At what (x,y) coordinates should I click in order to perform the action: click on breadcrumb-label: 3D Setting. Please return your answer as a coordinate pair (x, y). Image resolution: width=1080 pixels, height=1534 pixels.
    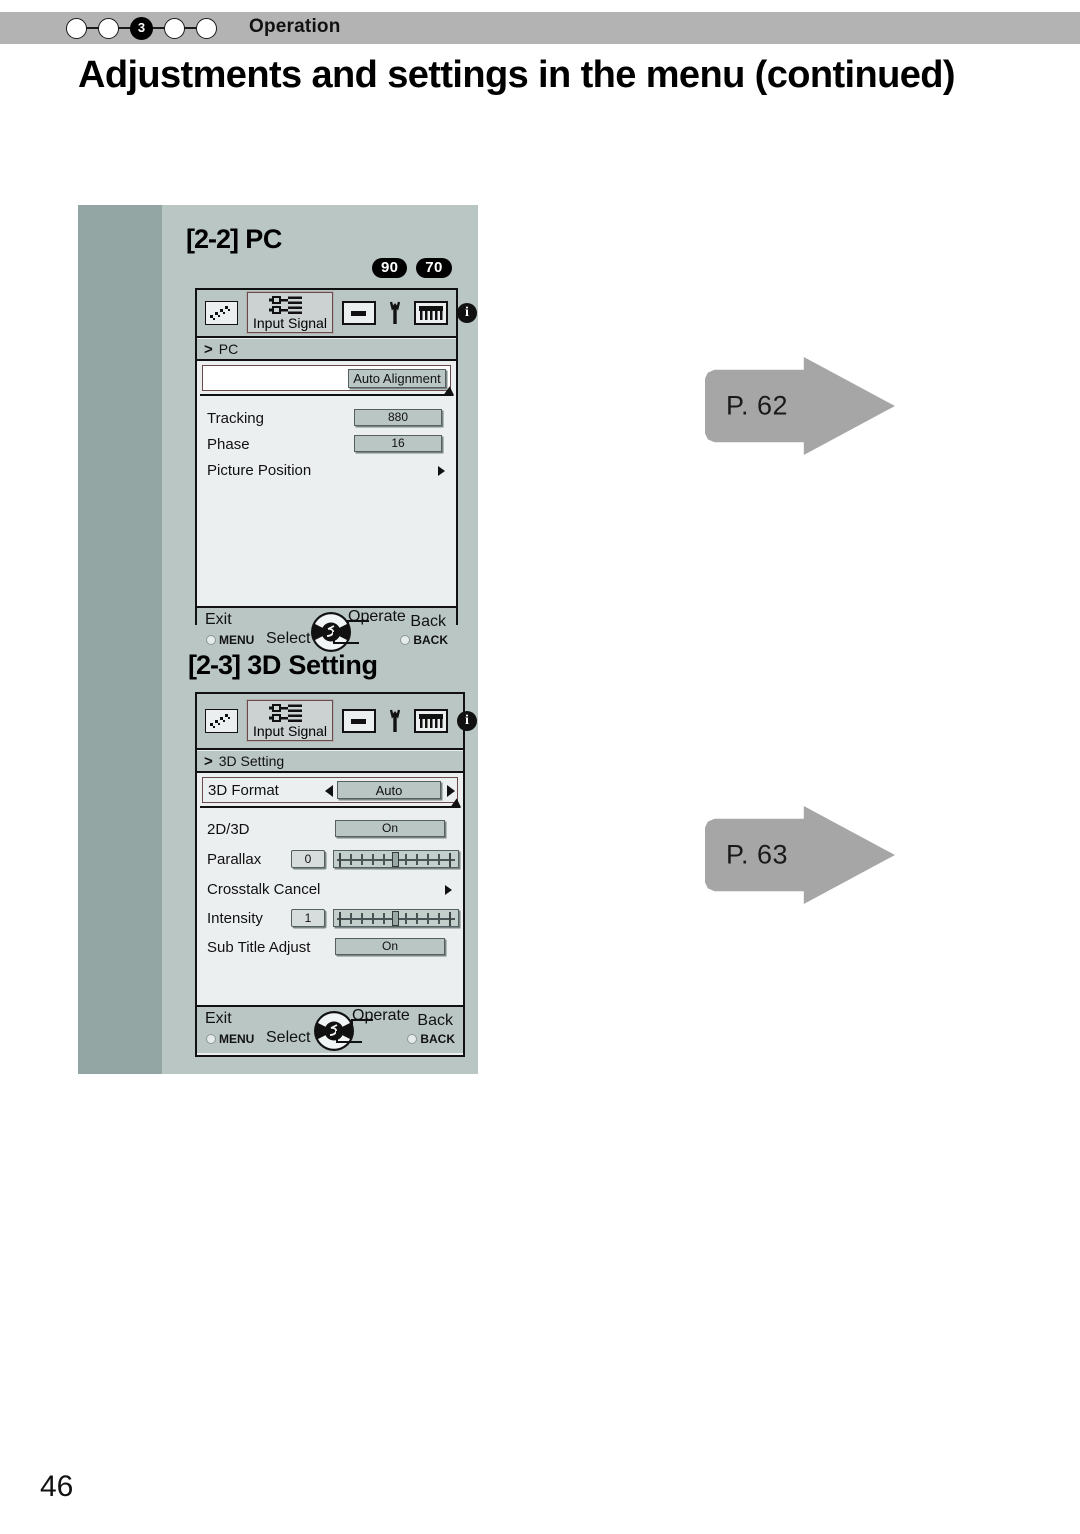
    Looking at the image, I should click on (251, 761).